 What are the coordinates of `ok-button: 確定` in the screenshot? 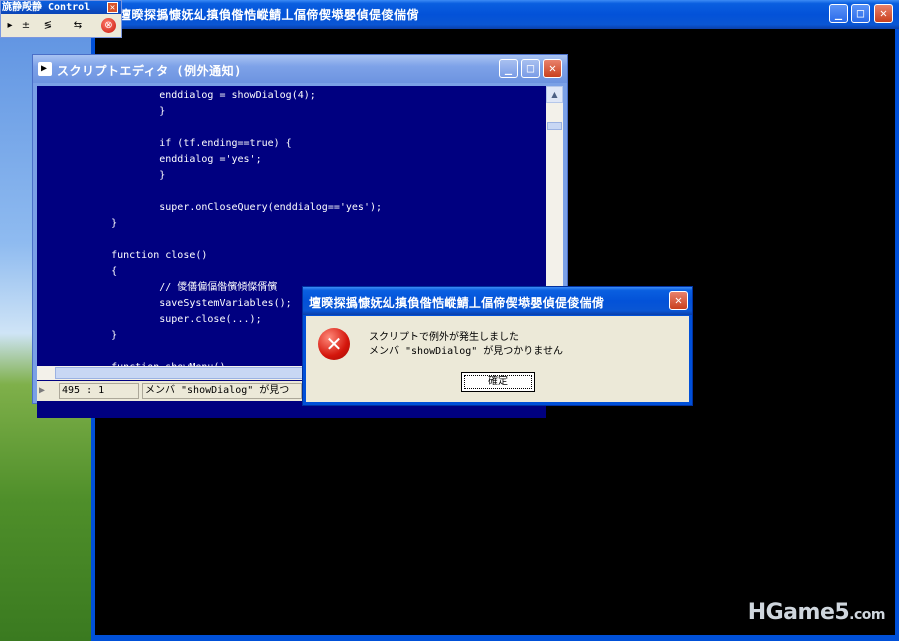 It's located at (498, 382).